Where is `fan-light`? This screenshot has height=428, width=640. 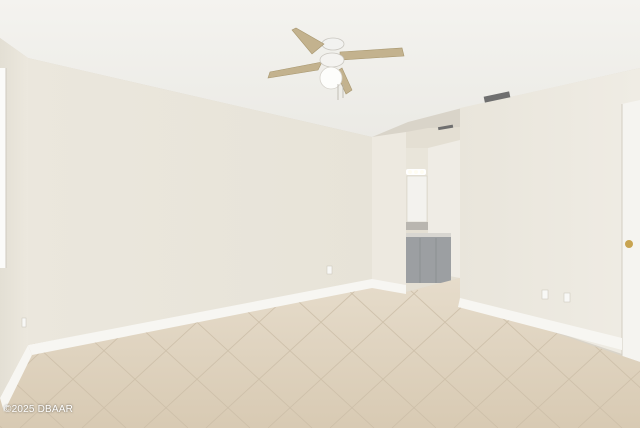 fan-light is located at coordinates (331, 78).